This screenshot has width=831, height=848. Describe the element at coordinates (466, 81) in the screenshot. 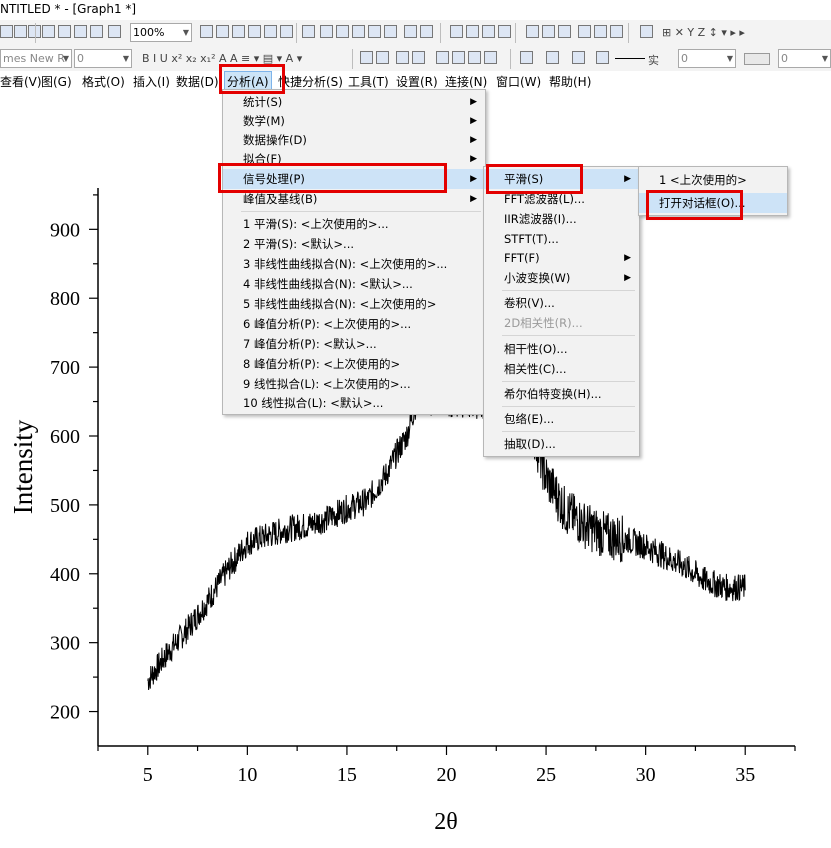

I see `menu-connect: 连接(N)` at that location.